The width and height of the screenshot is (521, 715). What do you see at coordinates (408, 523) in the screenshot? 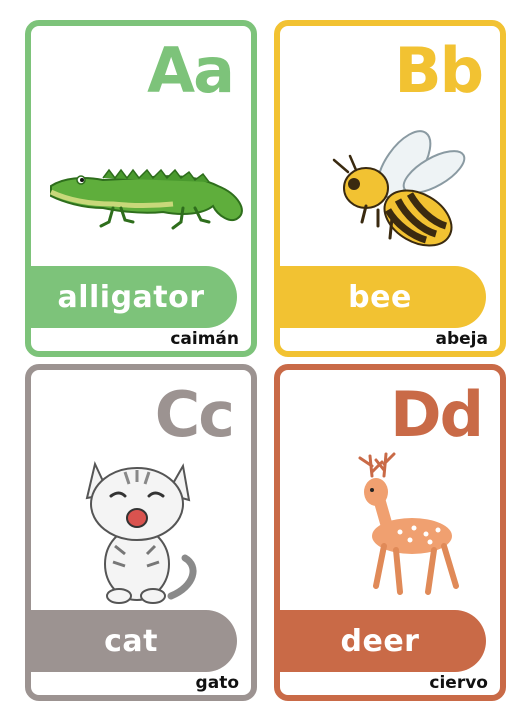
I see `deer-icon` at bounding box center [408, 523].